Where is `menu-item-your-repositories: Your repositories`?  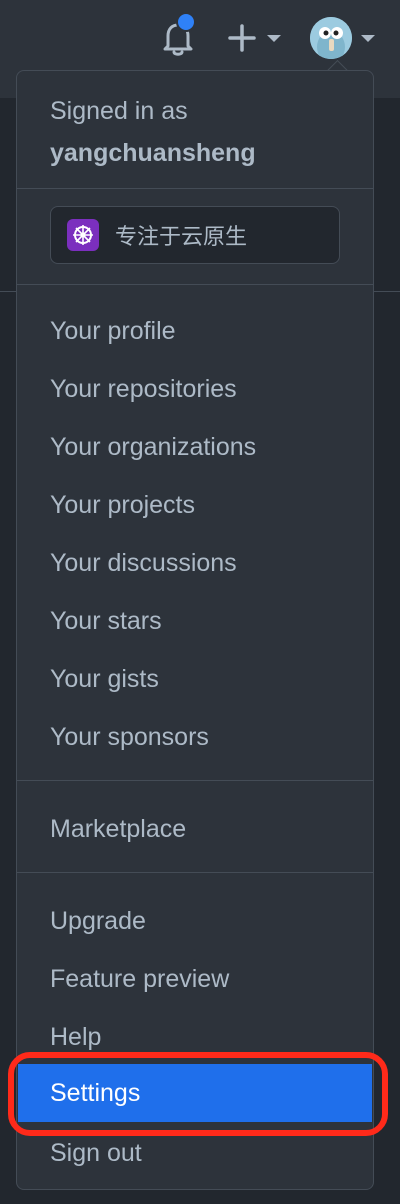 menu-item-your-repositories: Your repositories is located at coordinates (143, 389).